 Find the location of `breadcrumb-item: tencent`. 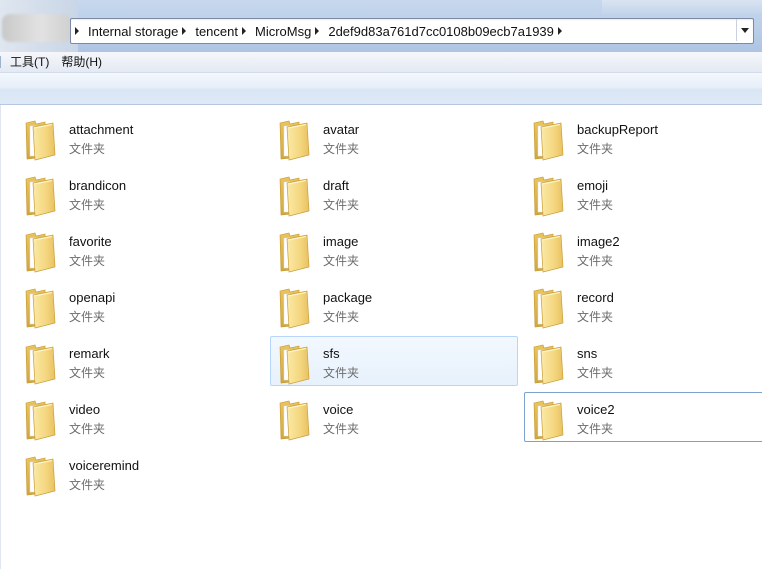

breadcrumb-item: tencent is located at coordinates (208, 31).